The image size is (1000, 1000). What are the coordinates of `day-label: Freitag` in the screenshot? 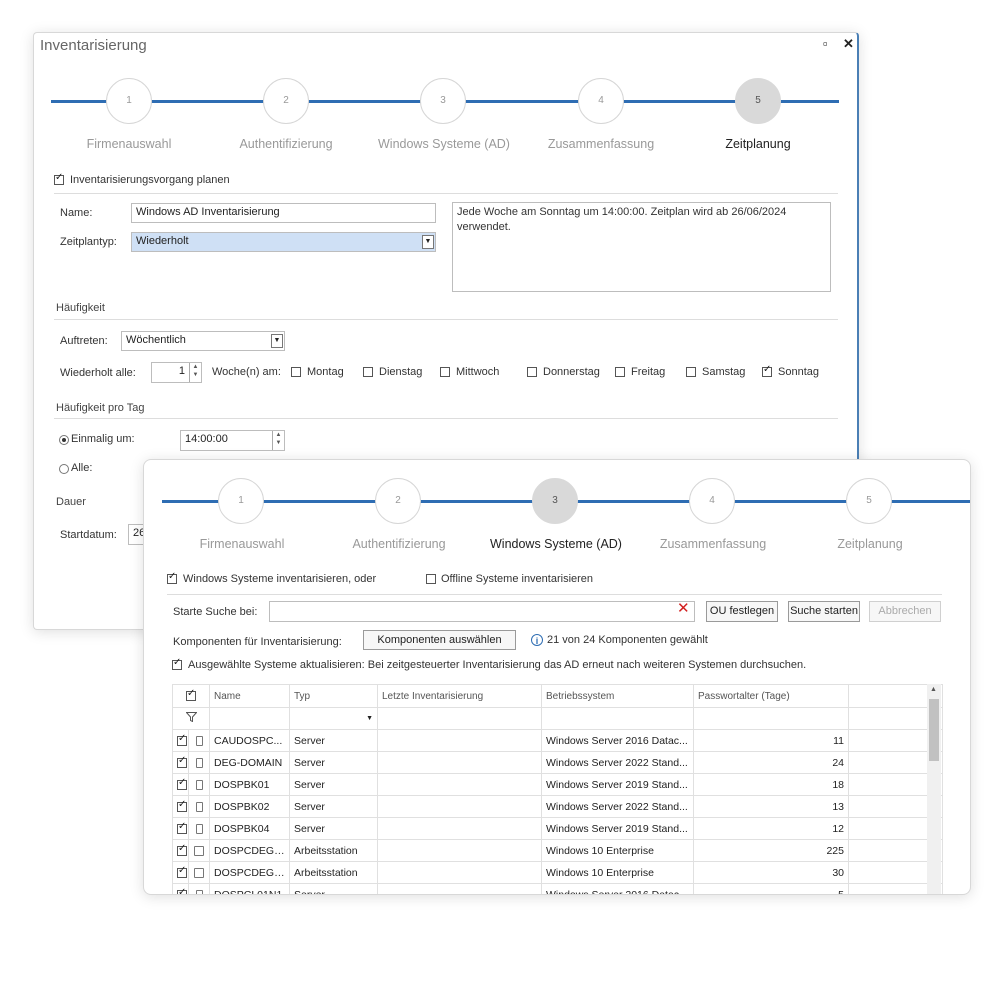 It's located at (648, 372).